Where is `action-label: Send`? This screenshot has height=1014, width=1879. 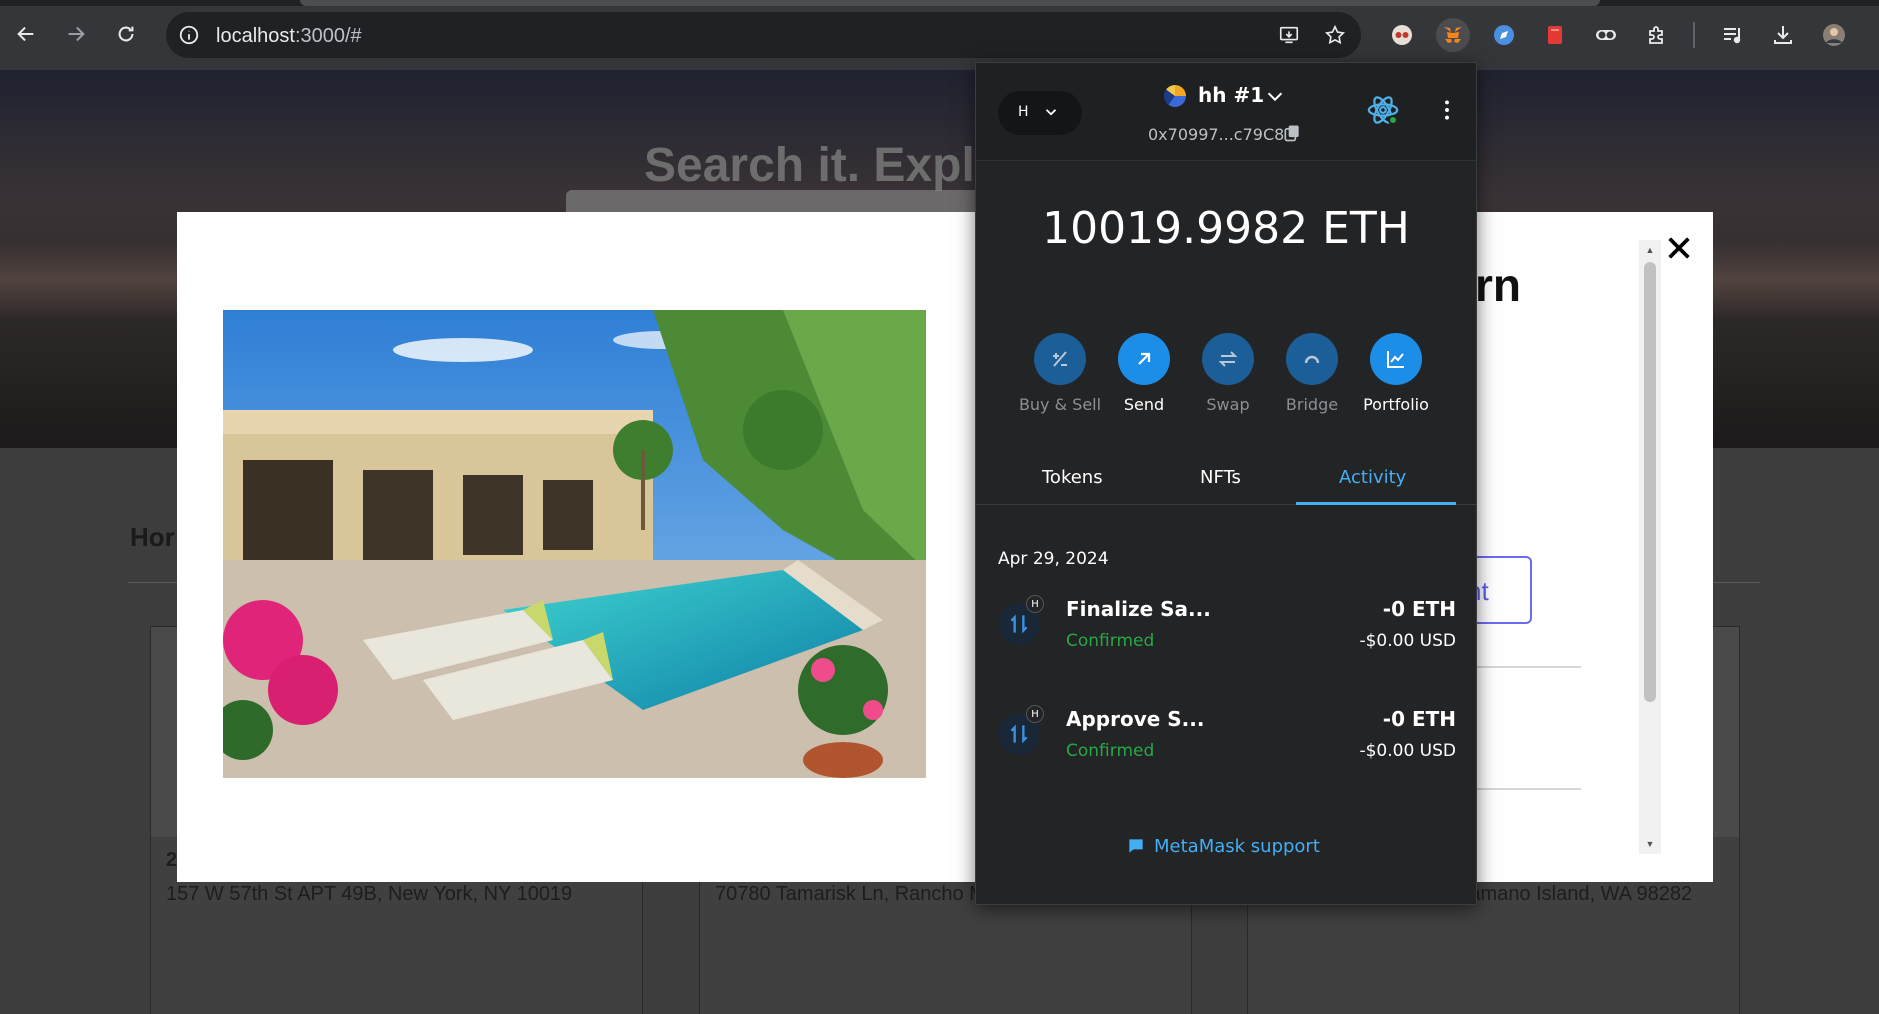 action-label: Send is located at coordinates (1144, 404).